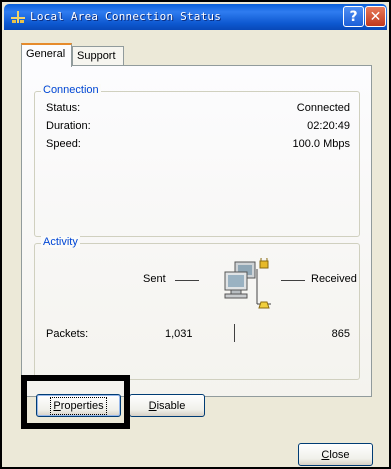 The width and height of the screenshot is (391, 469). I want to click on status-value: Connected, so click(323, 108).